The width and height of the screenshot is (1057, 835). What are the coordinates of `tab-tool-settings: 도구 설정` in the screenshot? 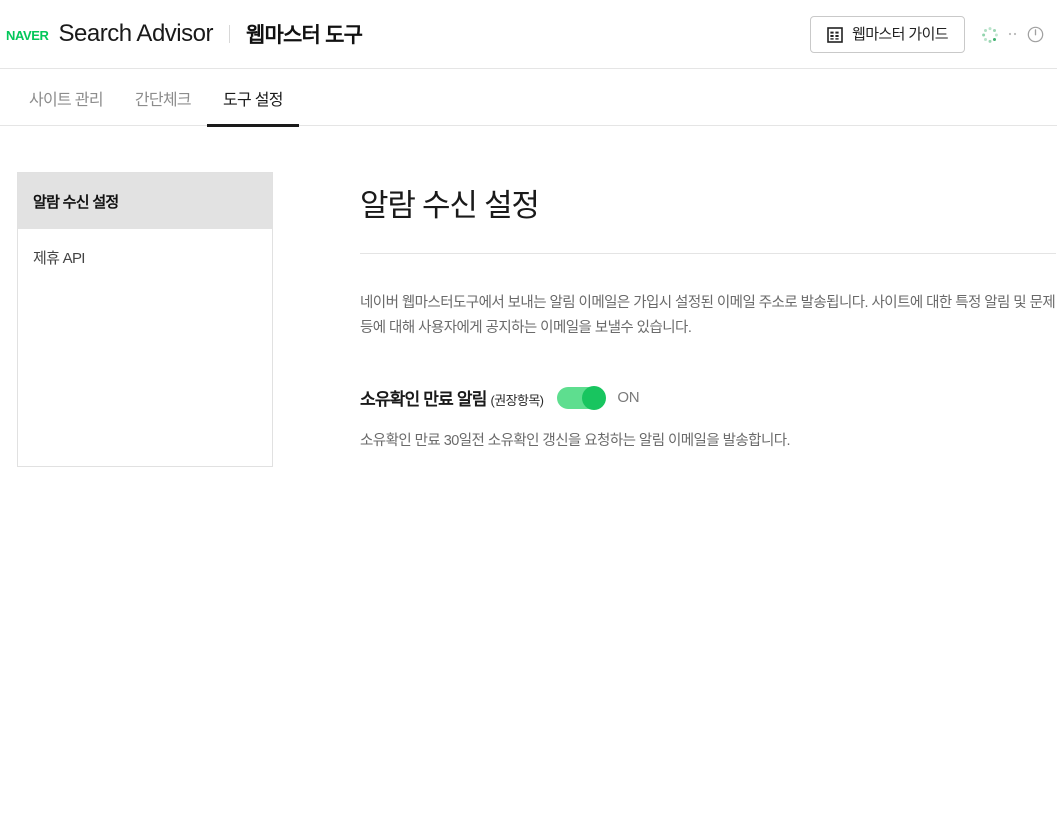 It's located at (252, 98).